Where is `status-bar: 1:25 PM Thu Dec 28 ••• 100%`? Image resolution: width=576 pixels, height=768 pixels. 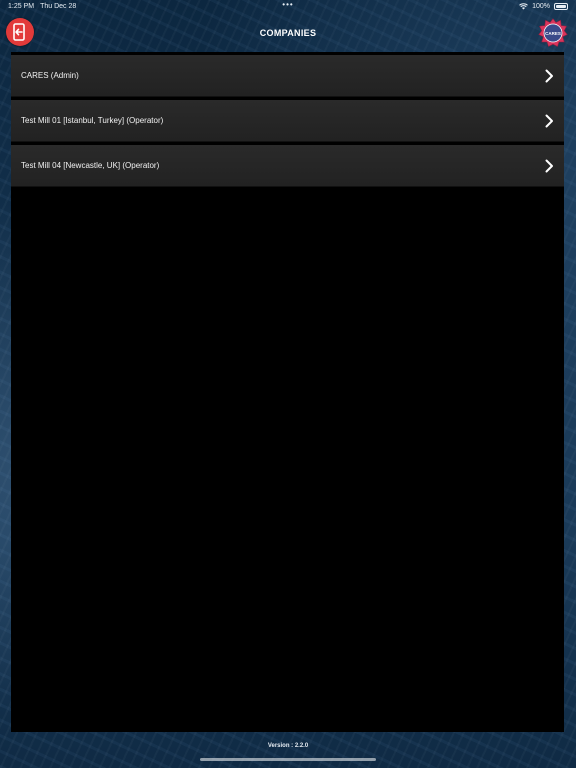
status-bar: 1:25 PM Thu Dec 28 ••• 100% is located at coordinates (288, 6).